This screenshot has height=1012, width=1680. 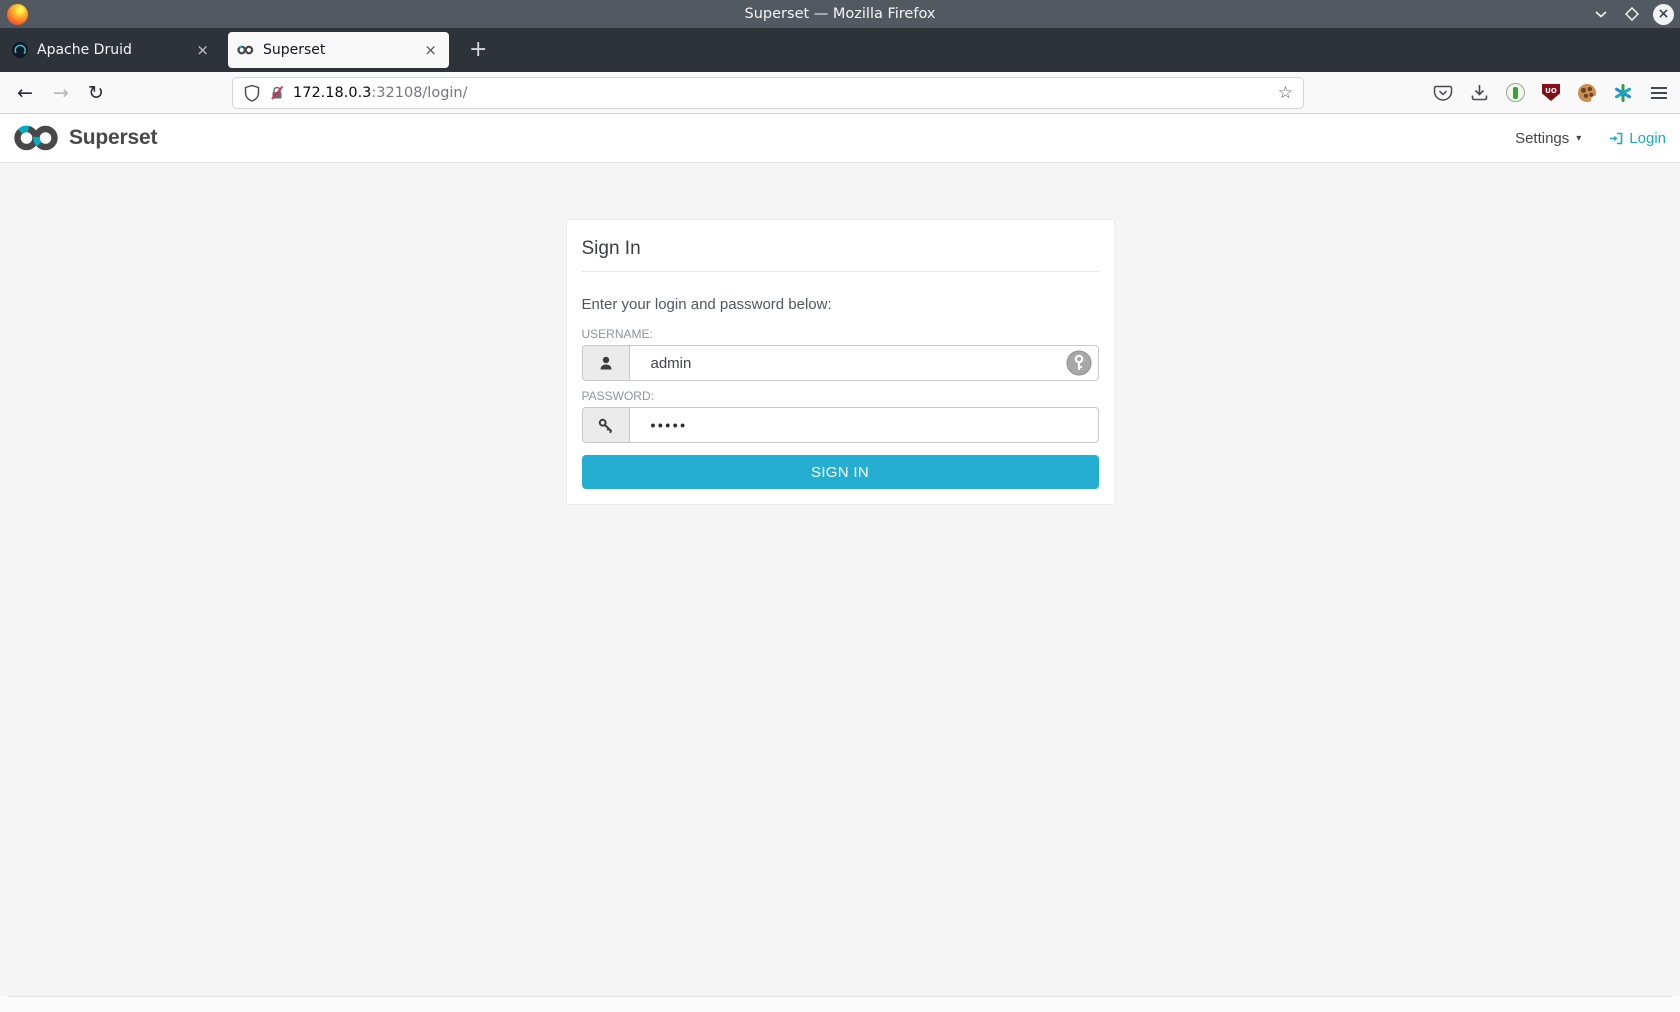 What do you see at coordinates (478, 50) in the screenshot?
I see `new-tab-button: +` at bounding box center [478, 50].